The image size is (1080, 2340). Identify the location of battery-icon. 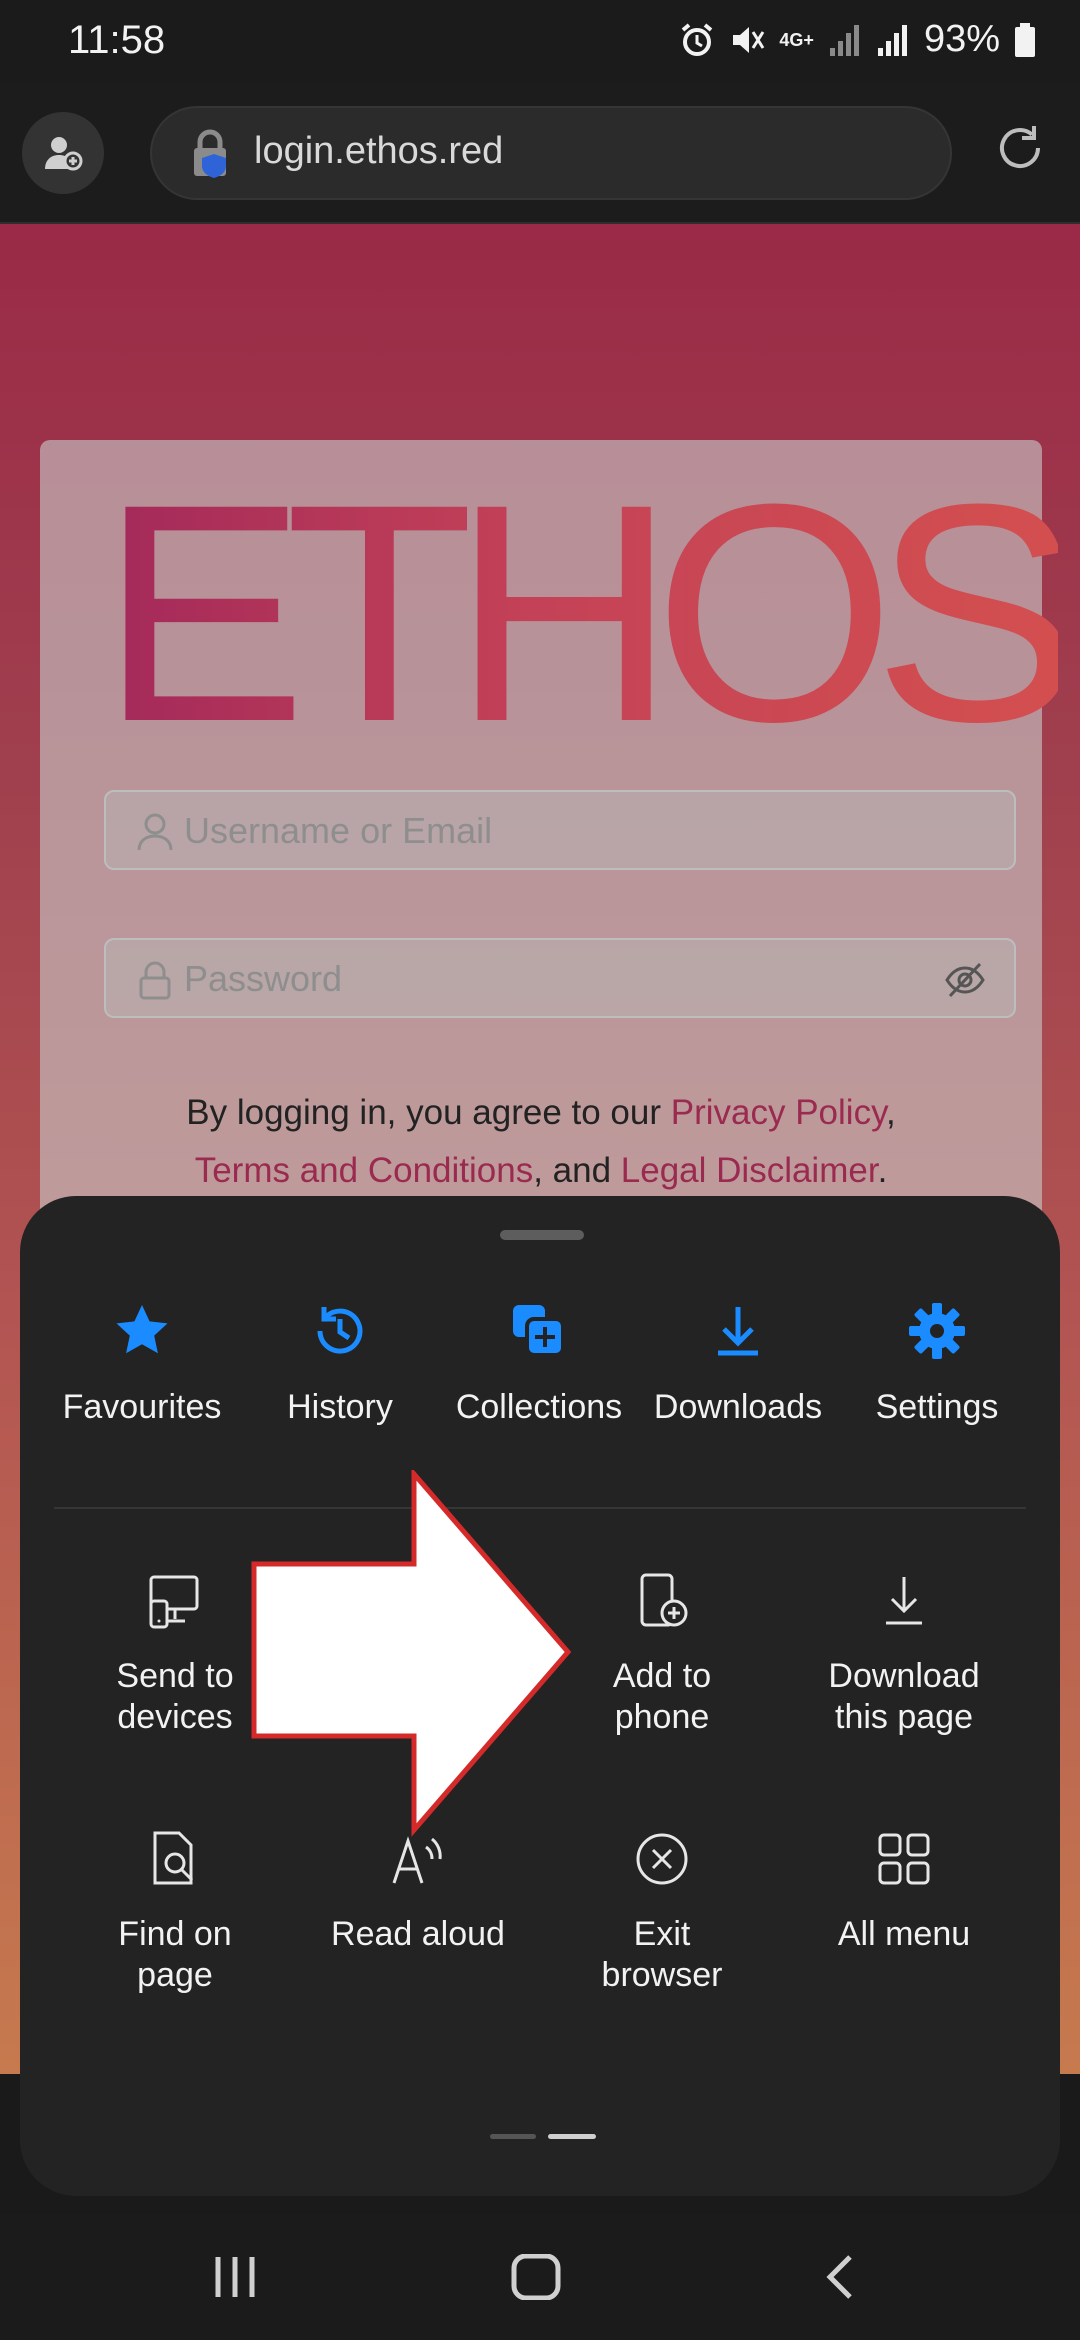
(1025, 39).